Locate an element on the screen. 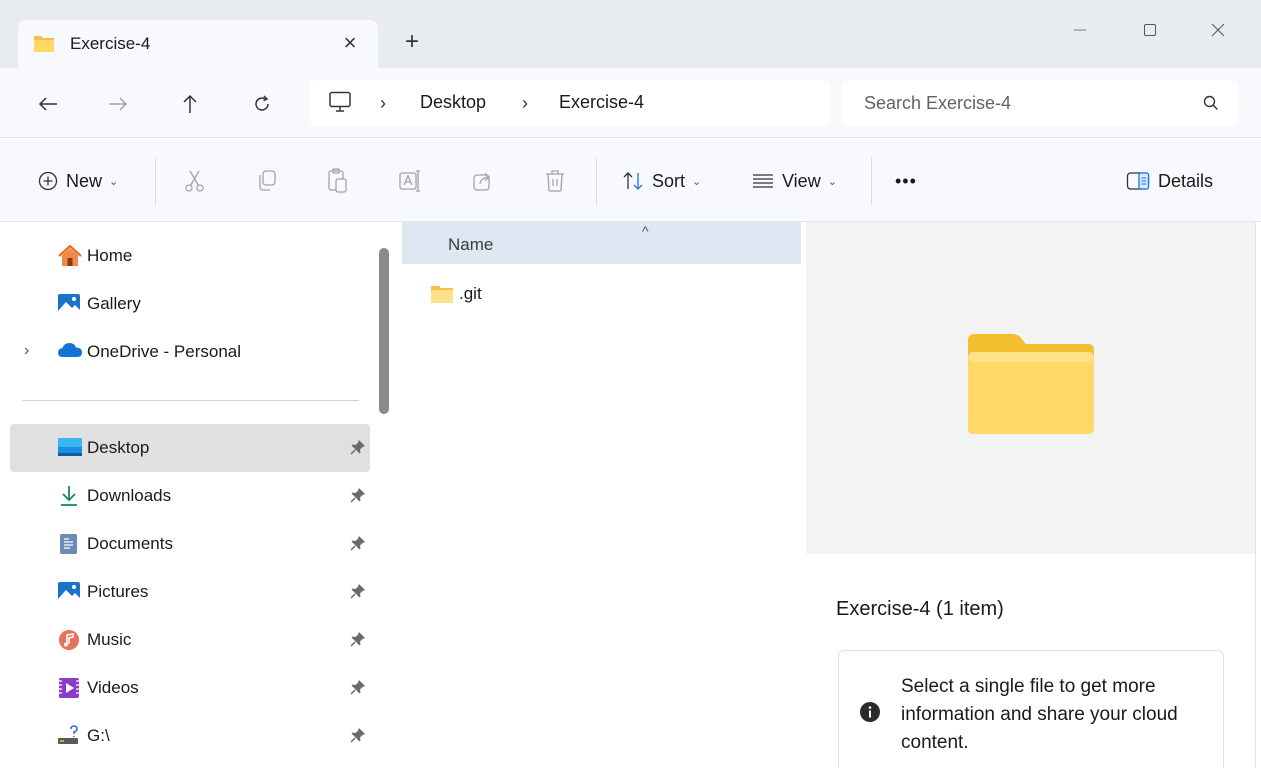  maximize-button is located at coordinates (1150, 30).